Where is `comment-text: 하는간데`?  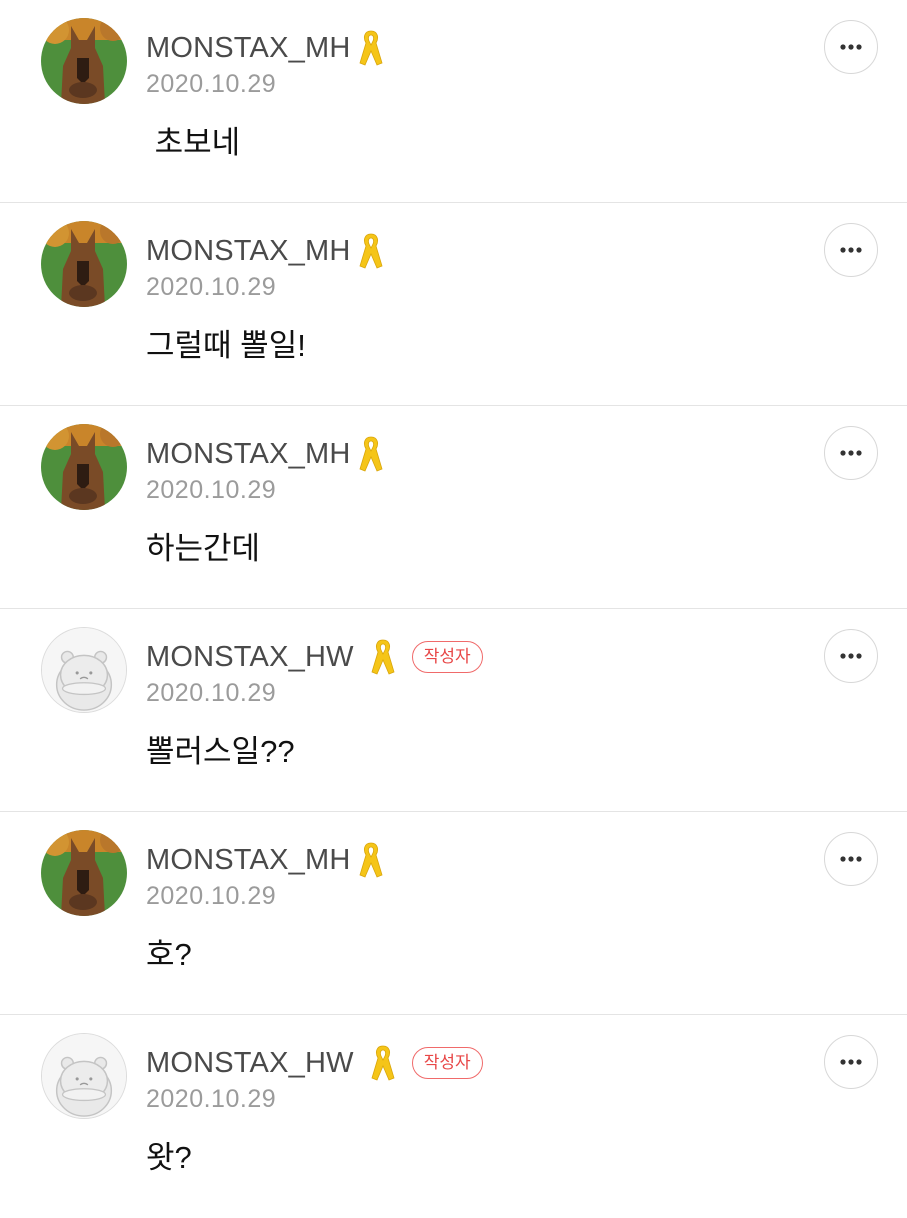
comment-text: 하는간데 is located at coordinates (203, 548).